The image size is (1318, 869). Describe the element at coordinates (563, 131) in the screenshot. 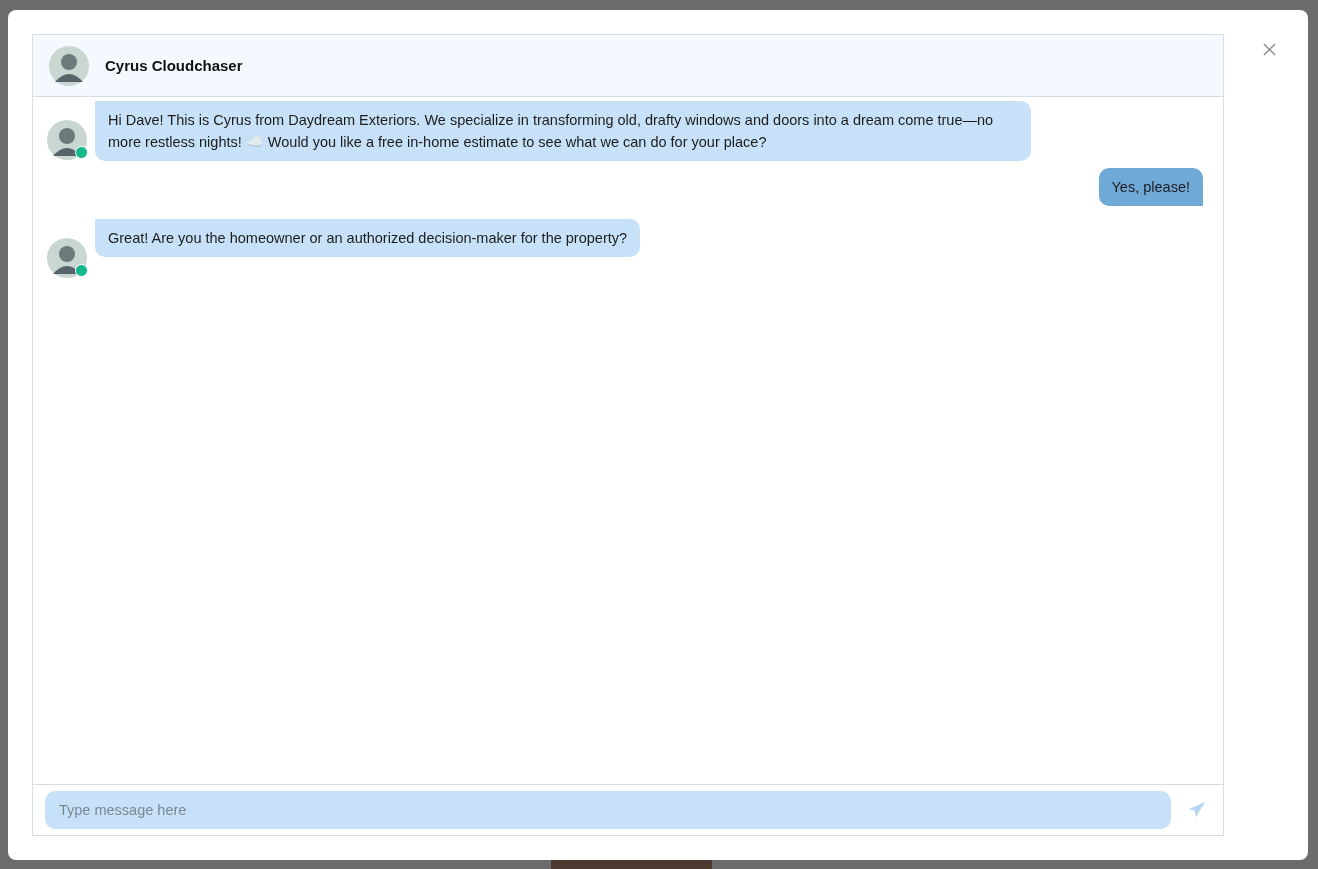

I see `message-bubble: Hi Dave! This is Cyrus from Daydream Exteriors. We specialize in transforming old, drafty windows and doors into a dream come true—no more restless nights! ☁ Would you like a free in-home estimate to see what we can do for your place?` at that location.